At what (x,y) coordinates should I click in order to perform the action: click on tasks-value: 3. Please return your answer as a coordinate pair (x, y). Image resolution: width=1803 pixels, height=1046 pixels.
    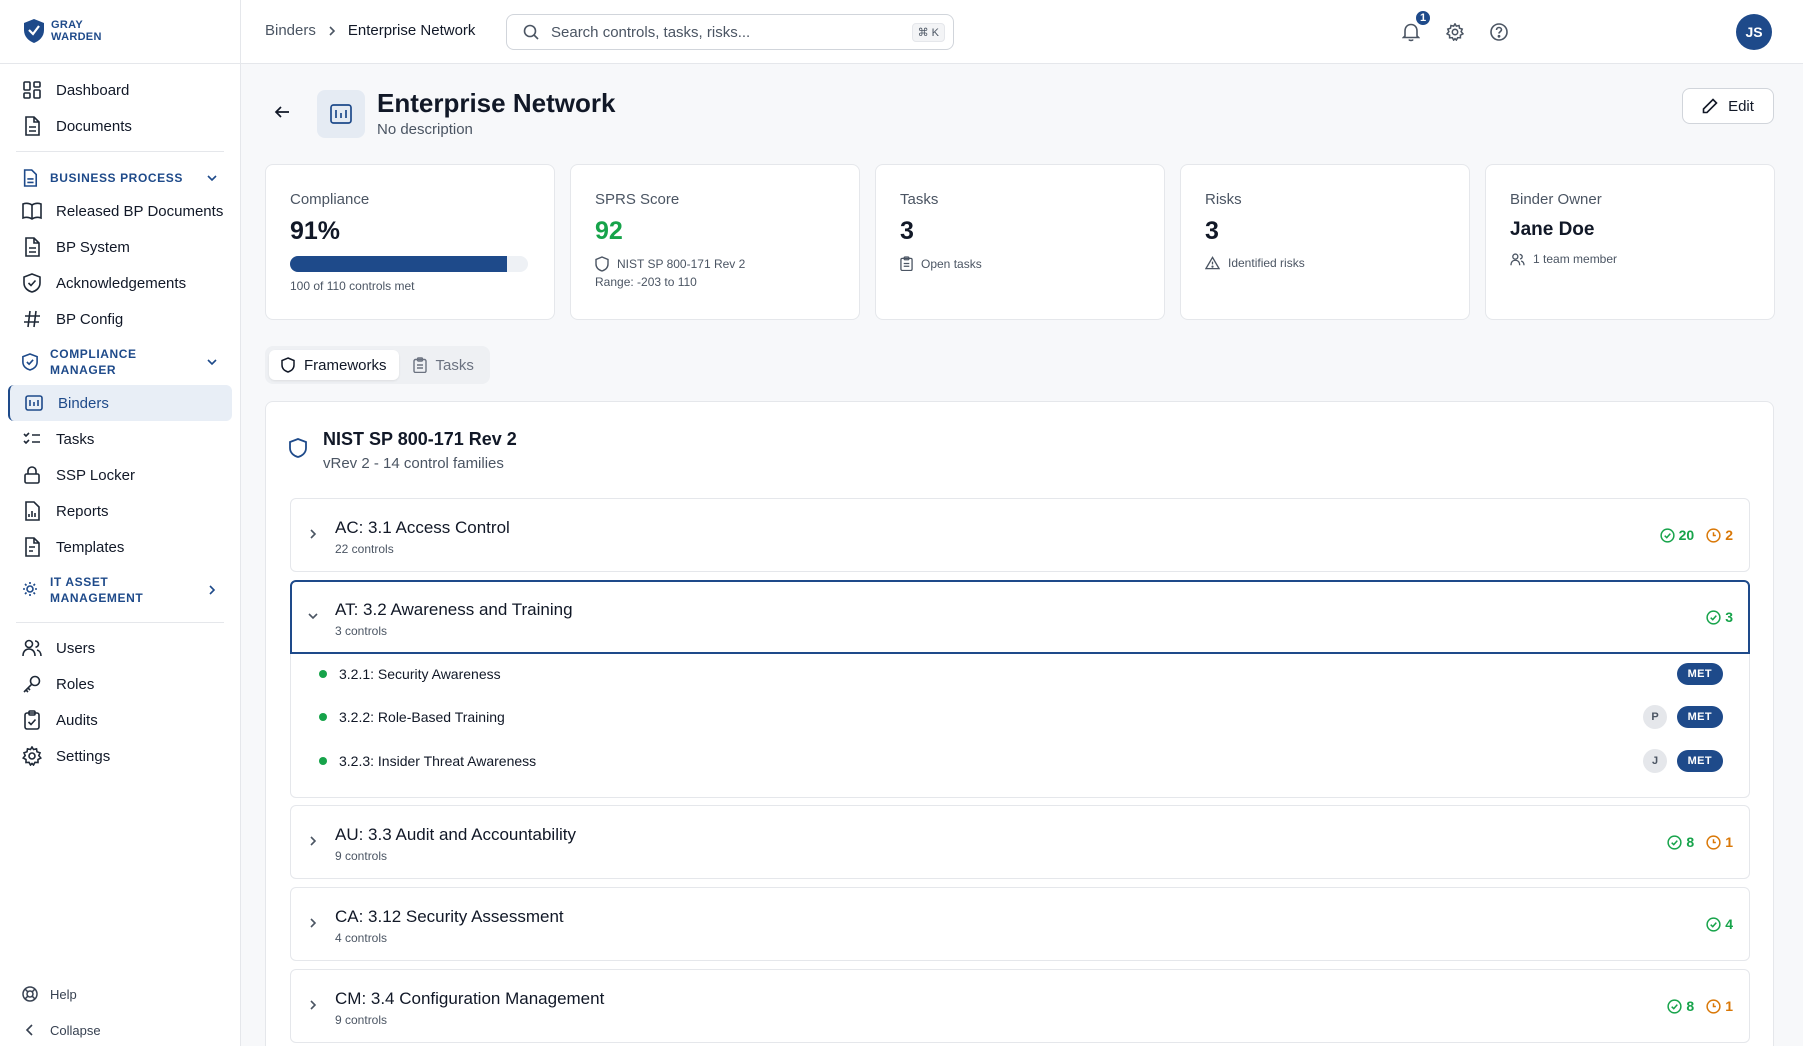
    Looking at the image, I should click on (907, 231).